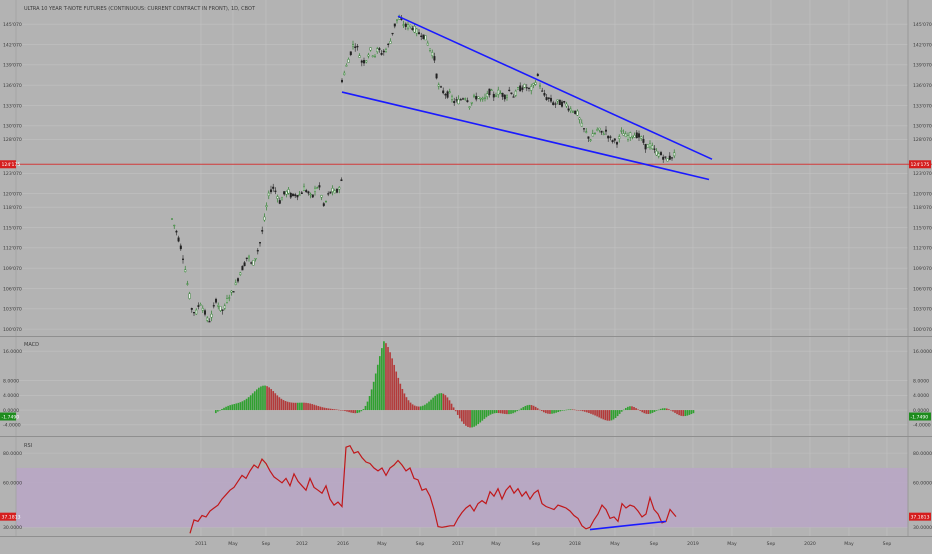 The height and width of the screenshot is (554, 932). What do you see at coordinates (12, 454) in the screenshot?
I see `left-axis-tick-label: 80.0000` at bounding box center [12, 454].